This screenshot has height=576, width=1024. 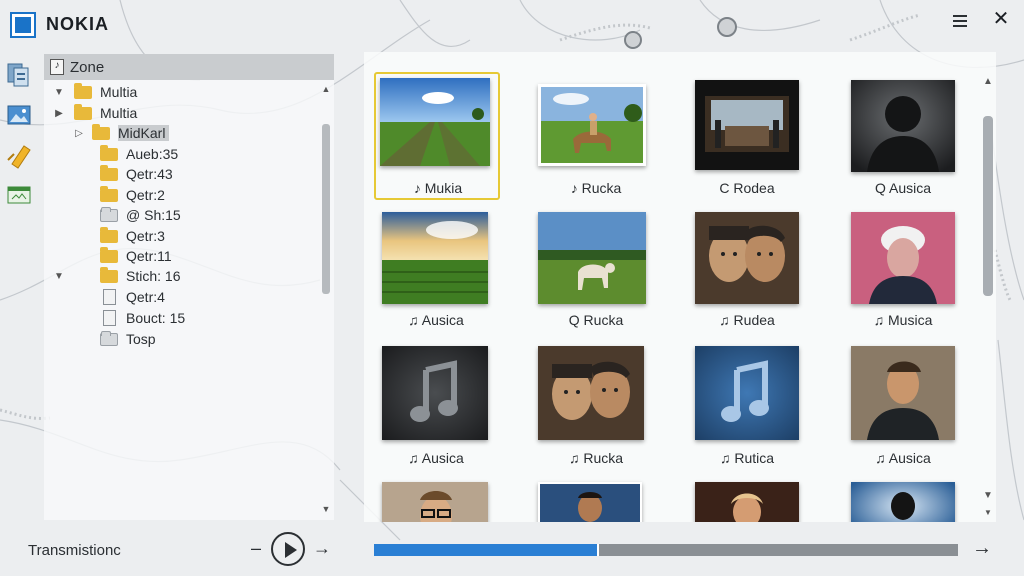 I want to click on tile-label: ♫ Rutica, so click(x=747, y=458).